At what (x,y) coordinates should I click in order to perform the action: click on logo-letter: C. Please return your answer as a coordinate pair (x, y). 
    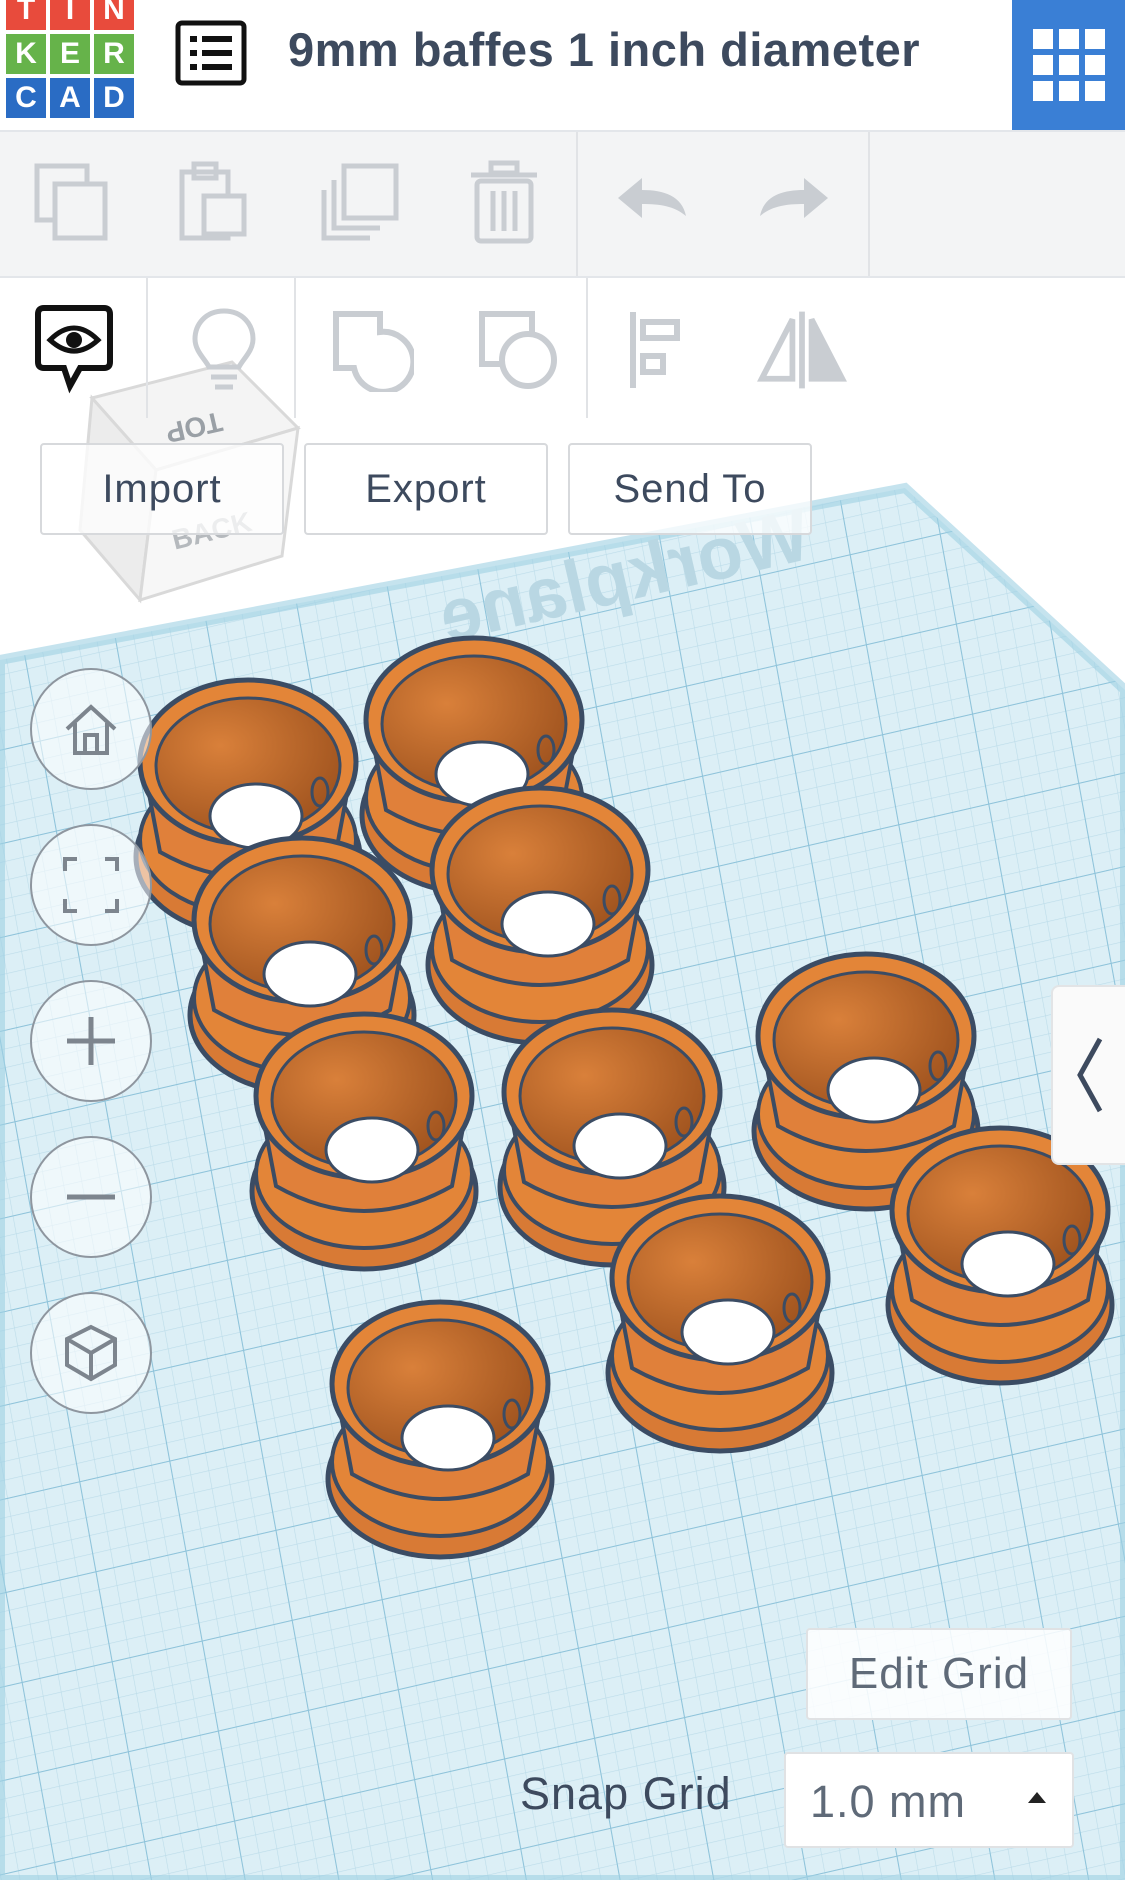
    Looking at the image, I should click on (26, 98).